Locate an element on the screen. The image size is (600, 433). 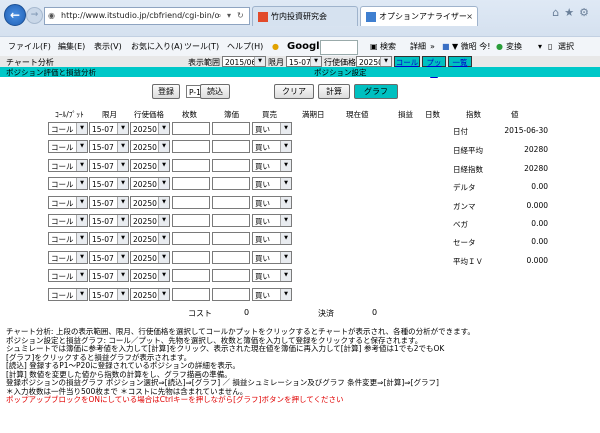
back-button: ← is located at coordinates (15, 15).